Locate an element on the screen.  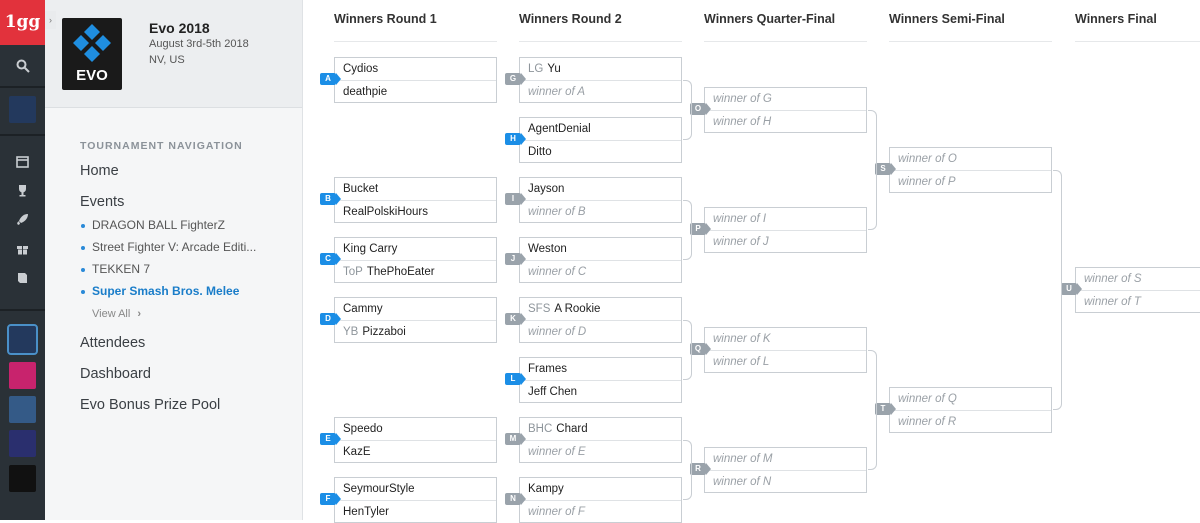
player-slot: winner of J is located at coordinates (785, 241).